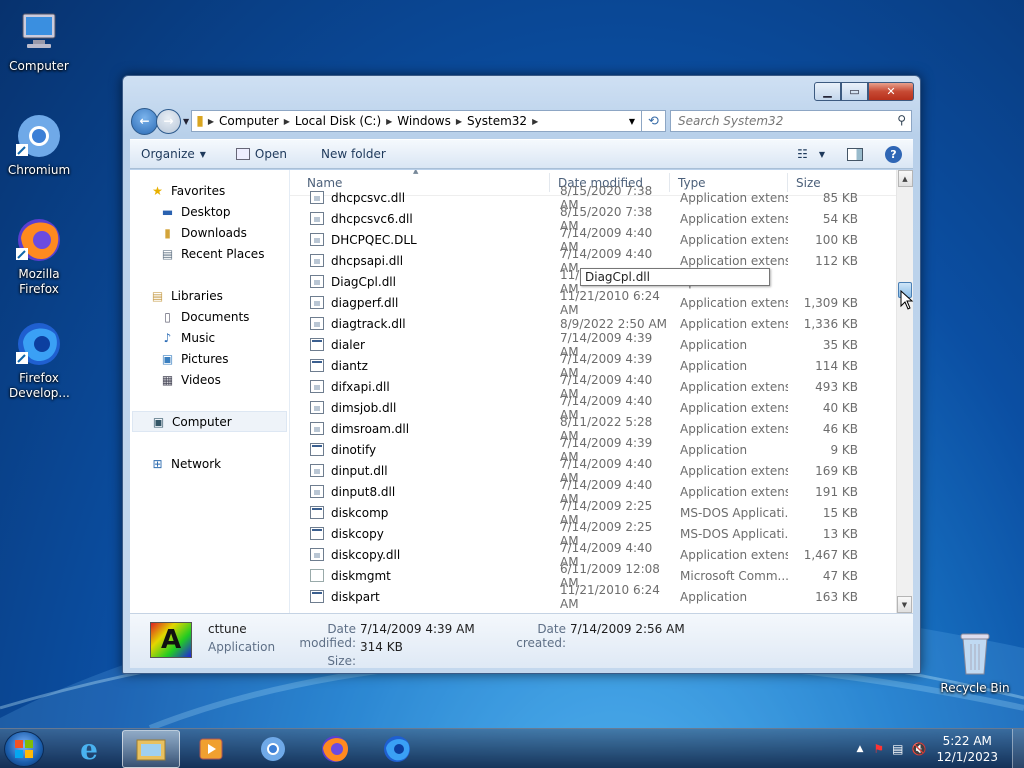 The width and height of the screenshot is (1024, 768). Describe the element at coordinates (904, 391) in the screenshot. I see `vertical-scrollbar: ▲ ▼` at that location.